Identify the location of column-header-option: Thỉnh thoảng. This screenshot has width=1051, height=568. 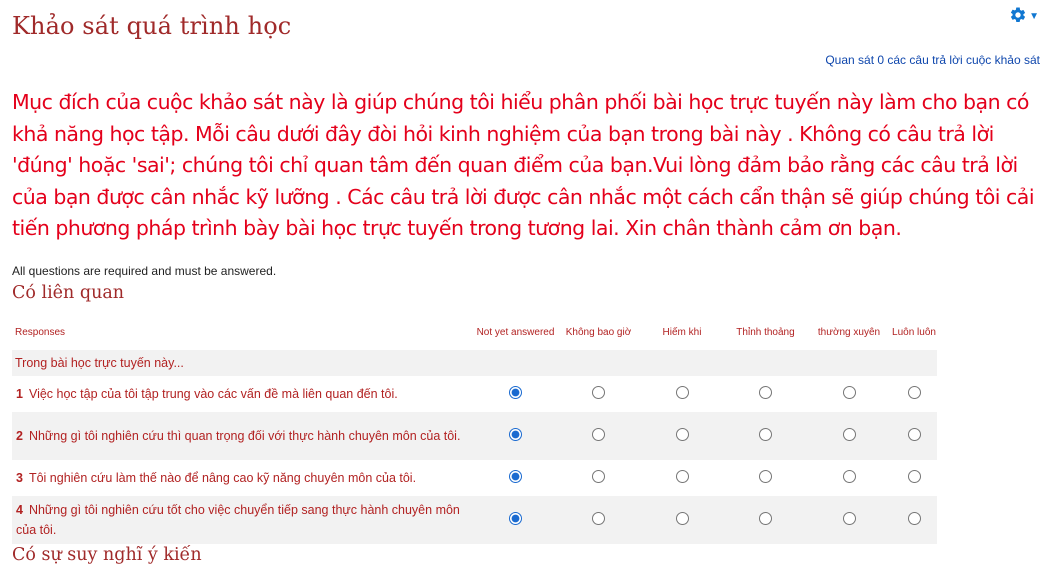
(765, 332).